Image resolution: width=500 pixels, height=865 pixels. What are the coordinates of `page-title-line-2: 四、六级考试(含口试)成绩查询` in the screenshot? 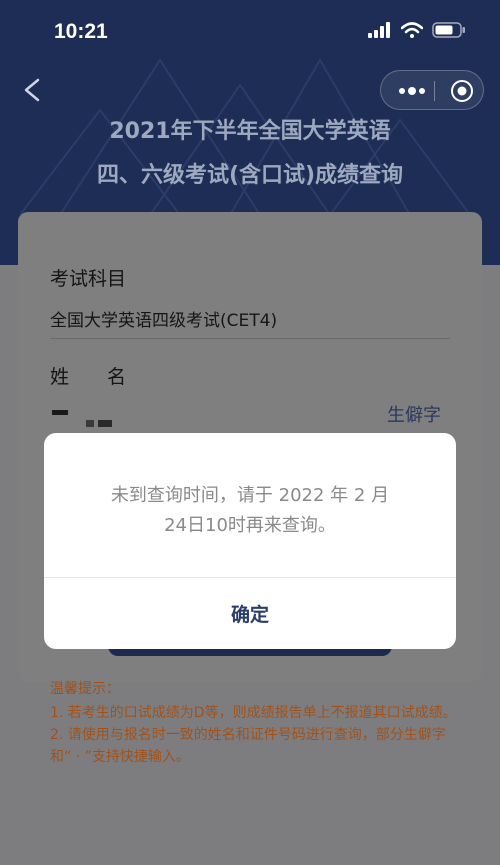 It's located at (250, 175).